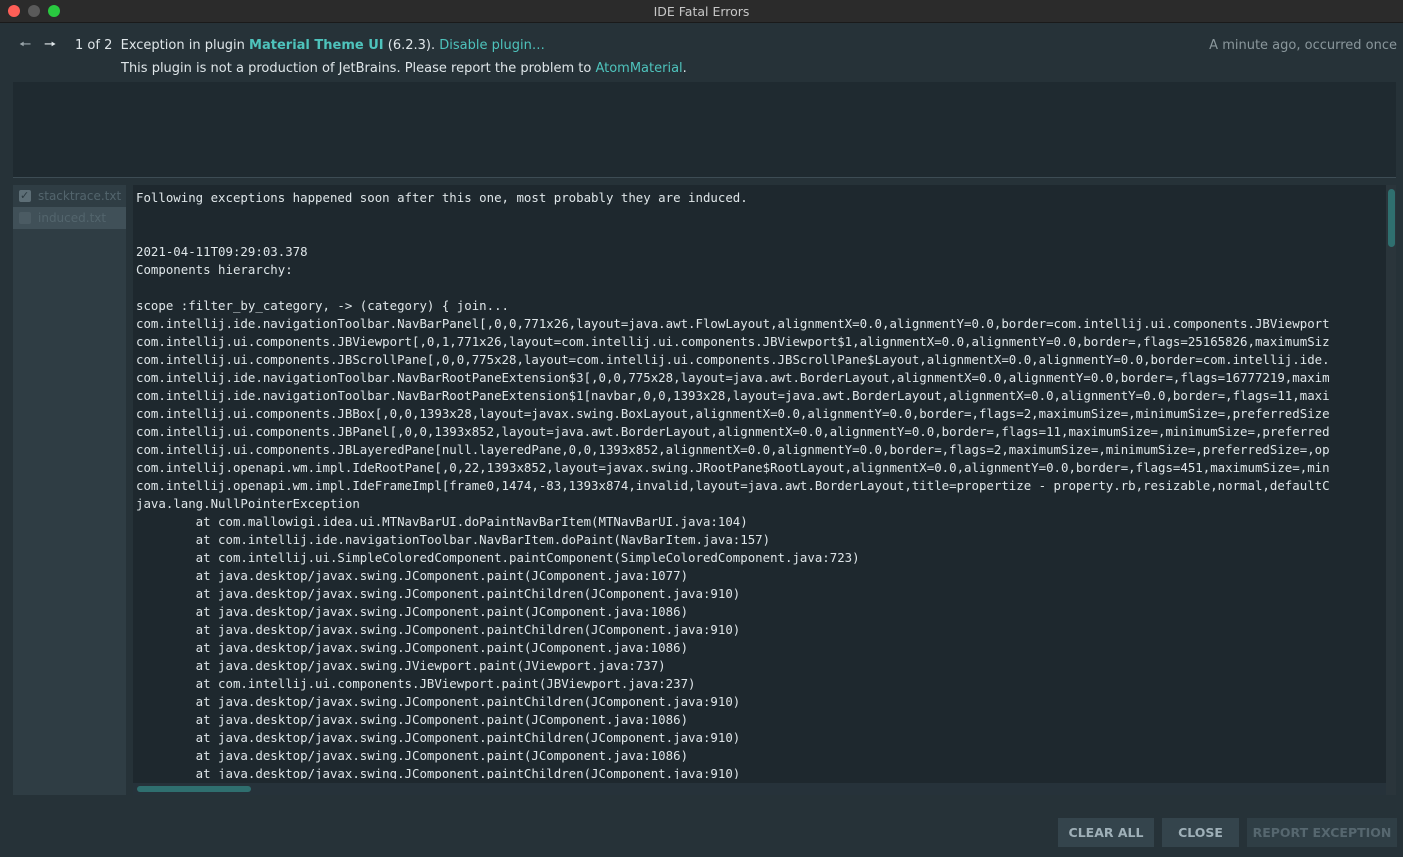 Image resolution: width=1403 pixels, height=857 pixels. What do you see at coordinates (759, 789) in the screenshot?
I see `horizontal-scrollbar` at bounding box center [759, 789].